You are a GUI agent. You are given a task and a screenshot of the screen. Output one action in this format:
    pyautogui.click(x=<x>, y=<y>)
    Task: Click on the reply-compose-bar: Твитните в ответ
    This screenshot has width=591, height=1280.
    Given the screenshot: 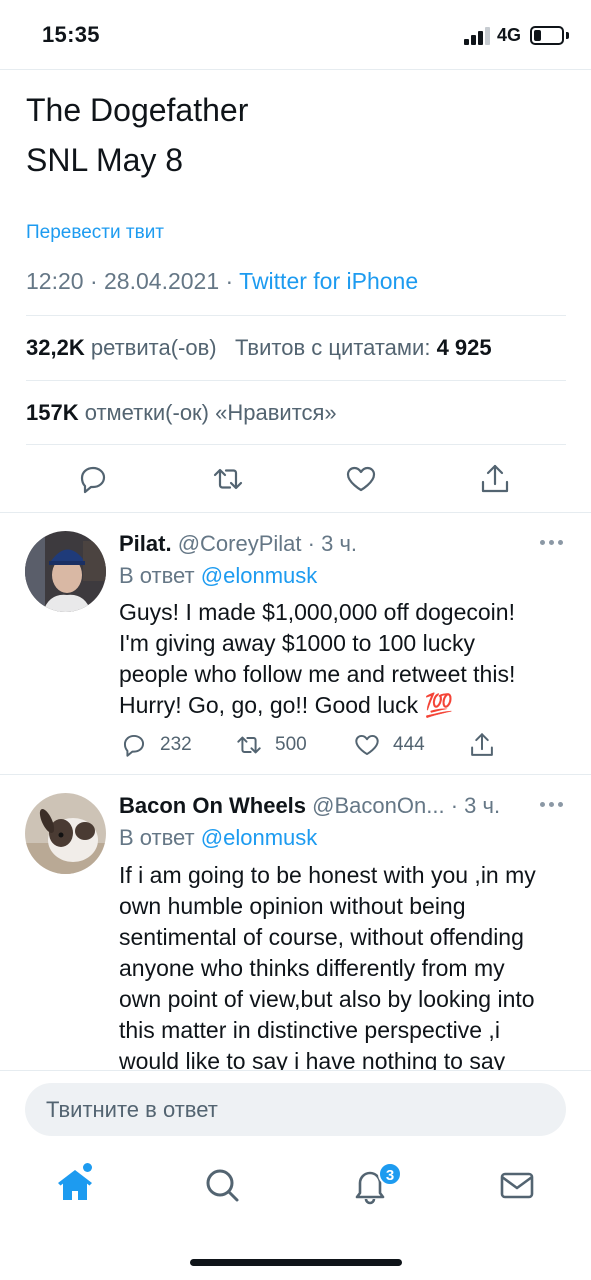 What is the action you would take?
    pyautogui.click(x=295, y=1110)
    